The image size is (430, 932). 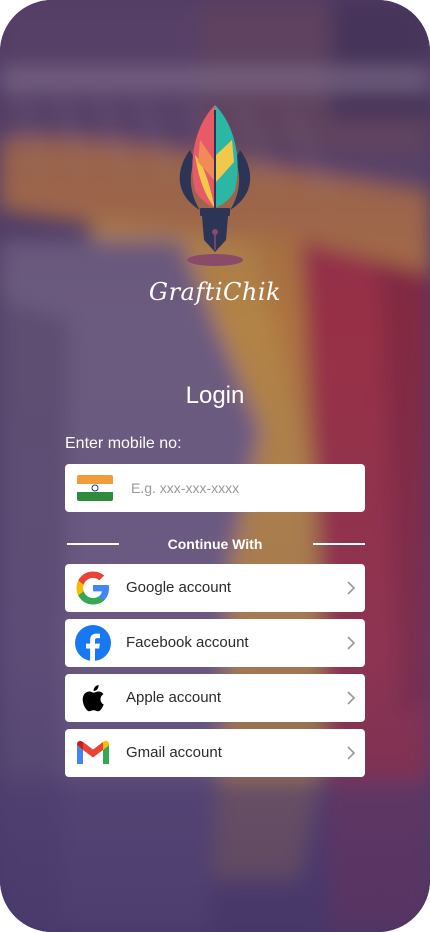 What do you see at coordinates (244, 488) in the screenshot?
I see `mobile-input` at bounding box center [244, 488].